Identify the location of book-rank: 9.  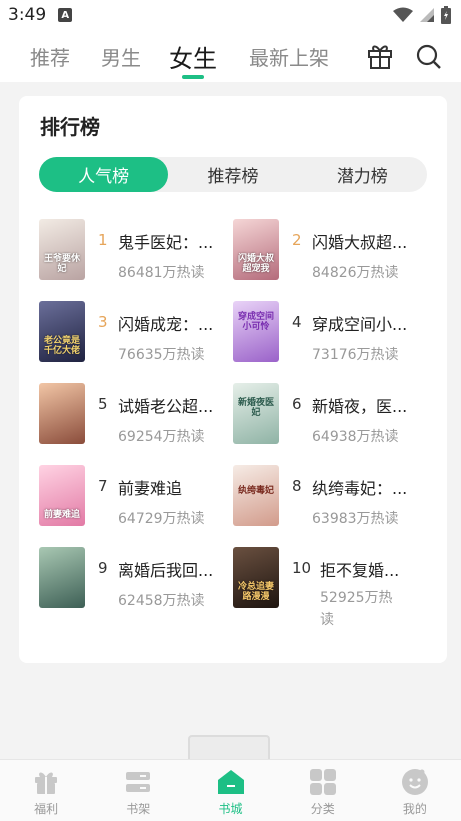
(103, 568).